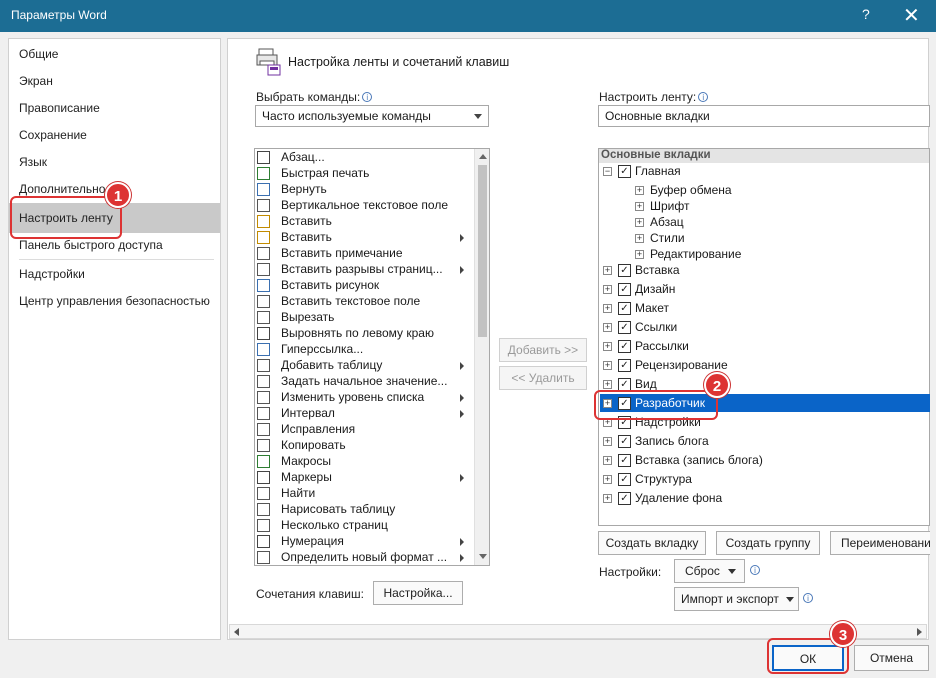  Describe the element at coordinates (362, 334) in the screenshot. I see `command-item: Выровнять по левому краю` at that location.